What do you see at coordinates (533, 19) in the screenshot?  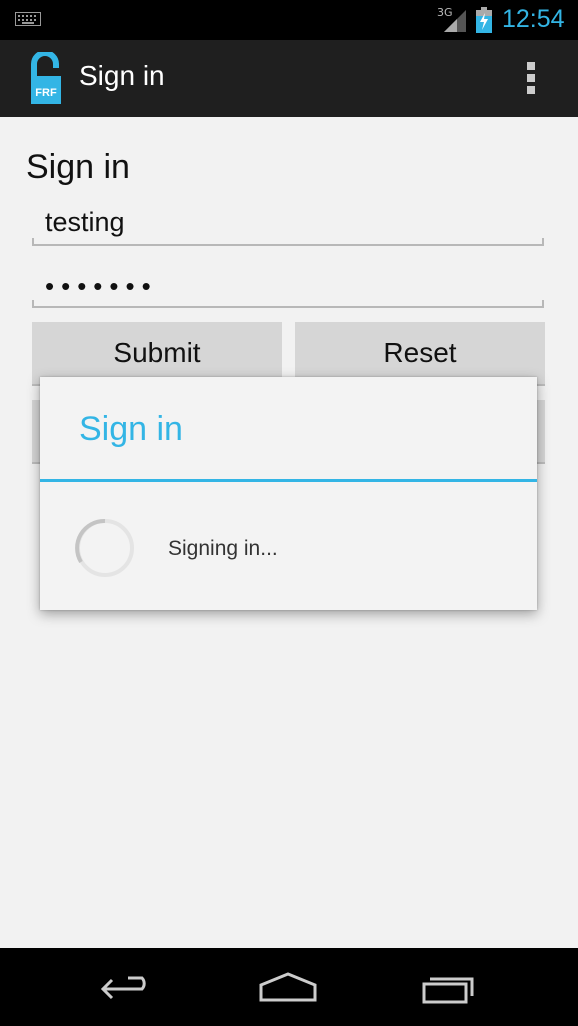 I see `clock: 12:54` at bounding box center [533, 19].